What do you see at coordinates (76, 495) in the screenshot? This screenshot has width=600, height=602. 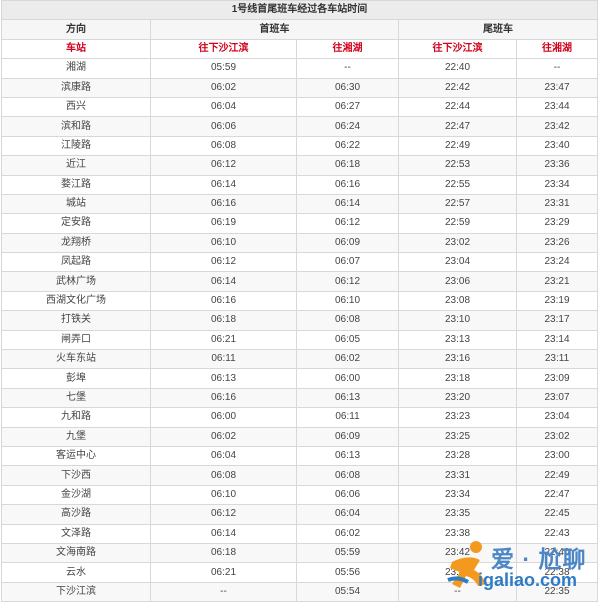 I see `station-cell: 金沙湖` at bounding box center [76, 495].